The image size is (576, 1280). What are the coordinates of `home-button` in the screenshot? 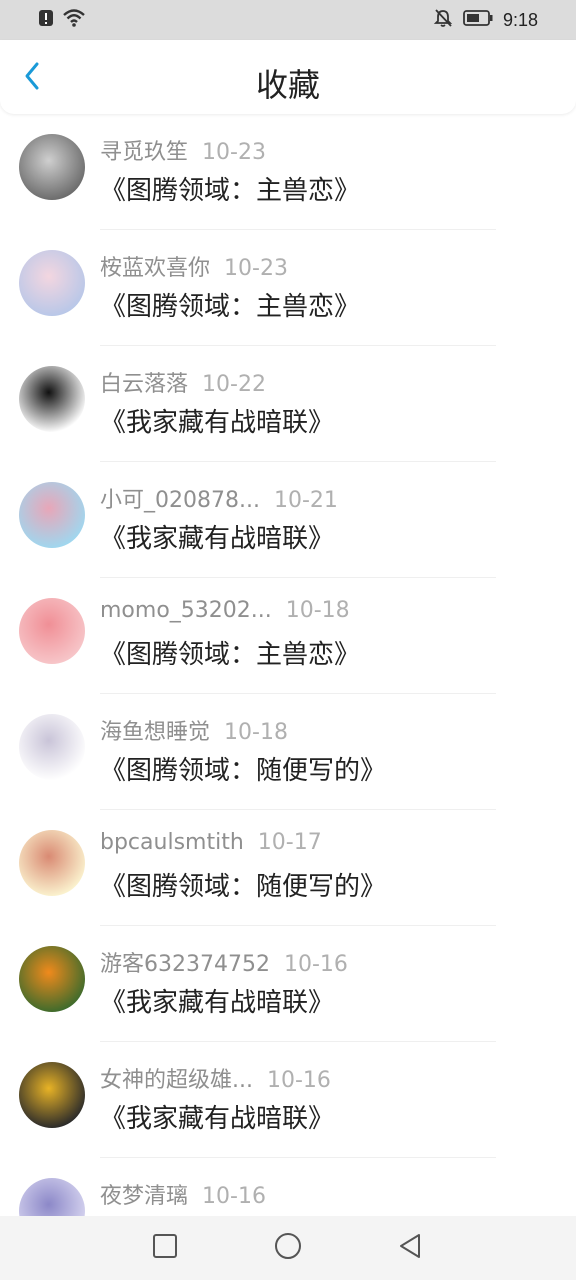 It's located at (288, 1248).